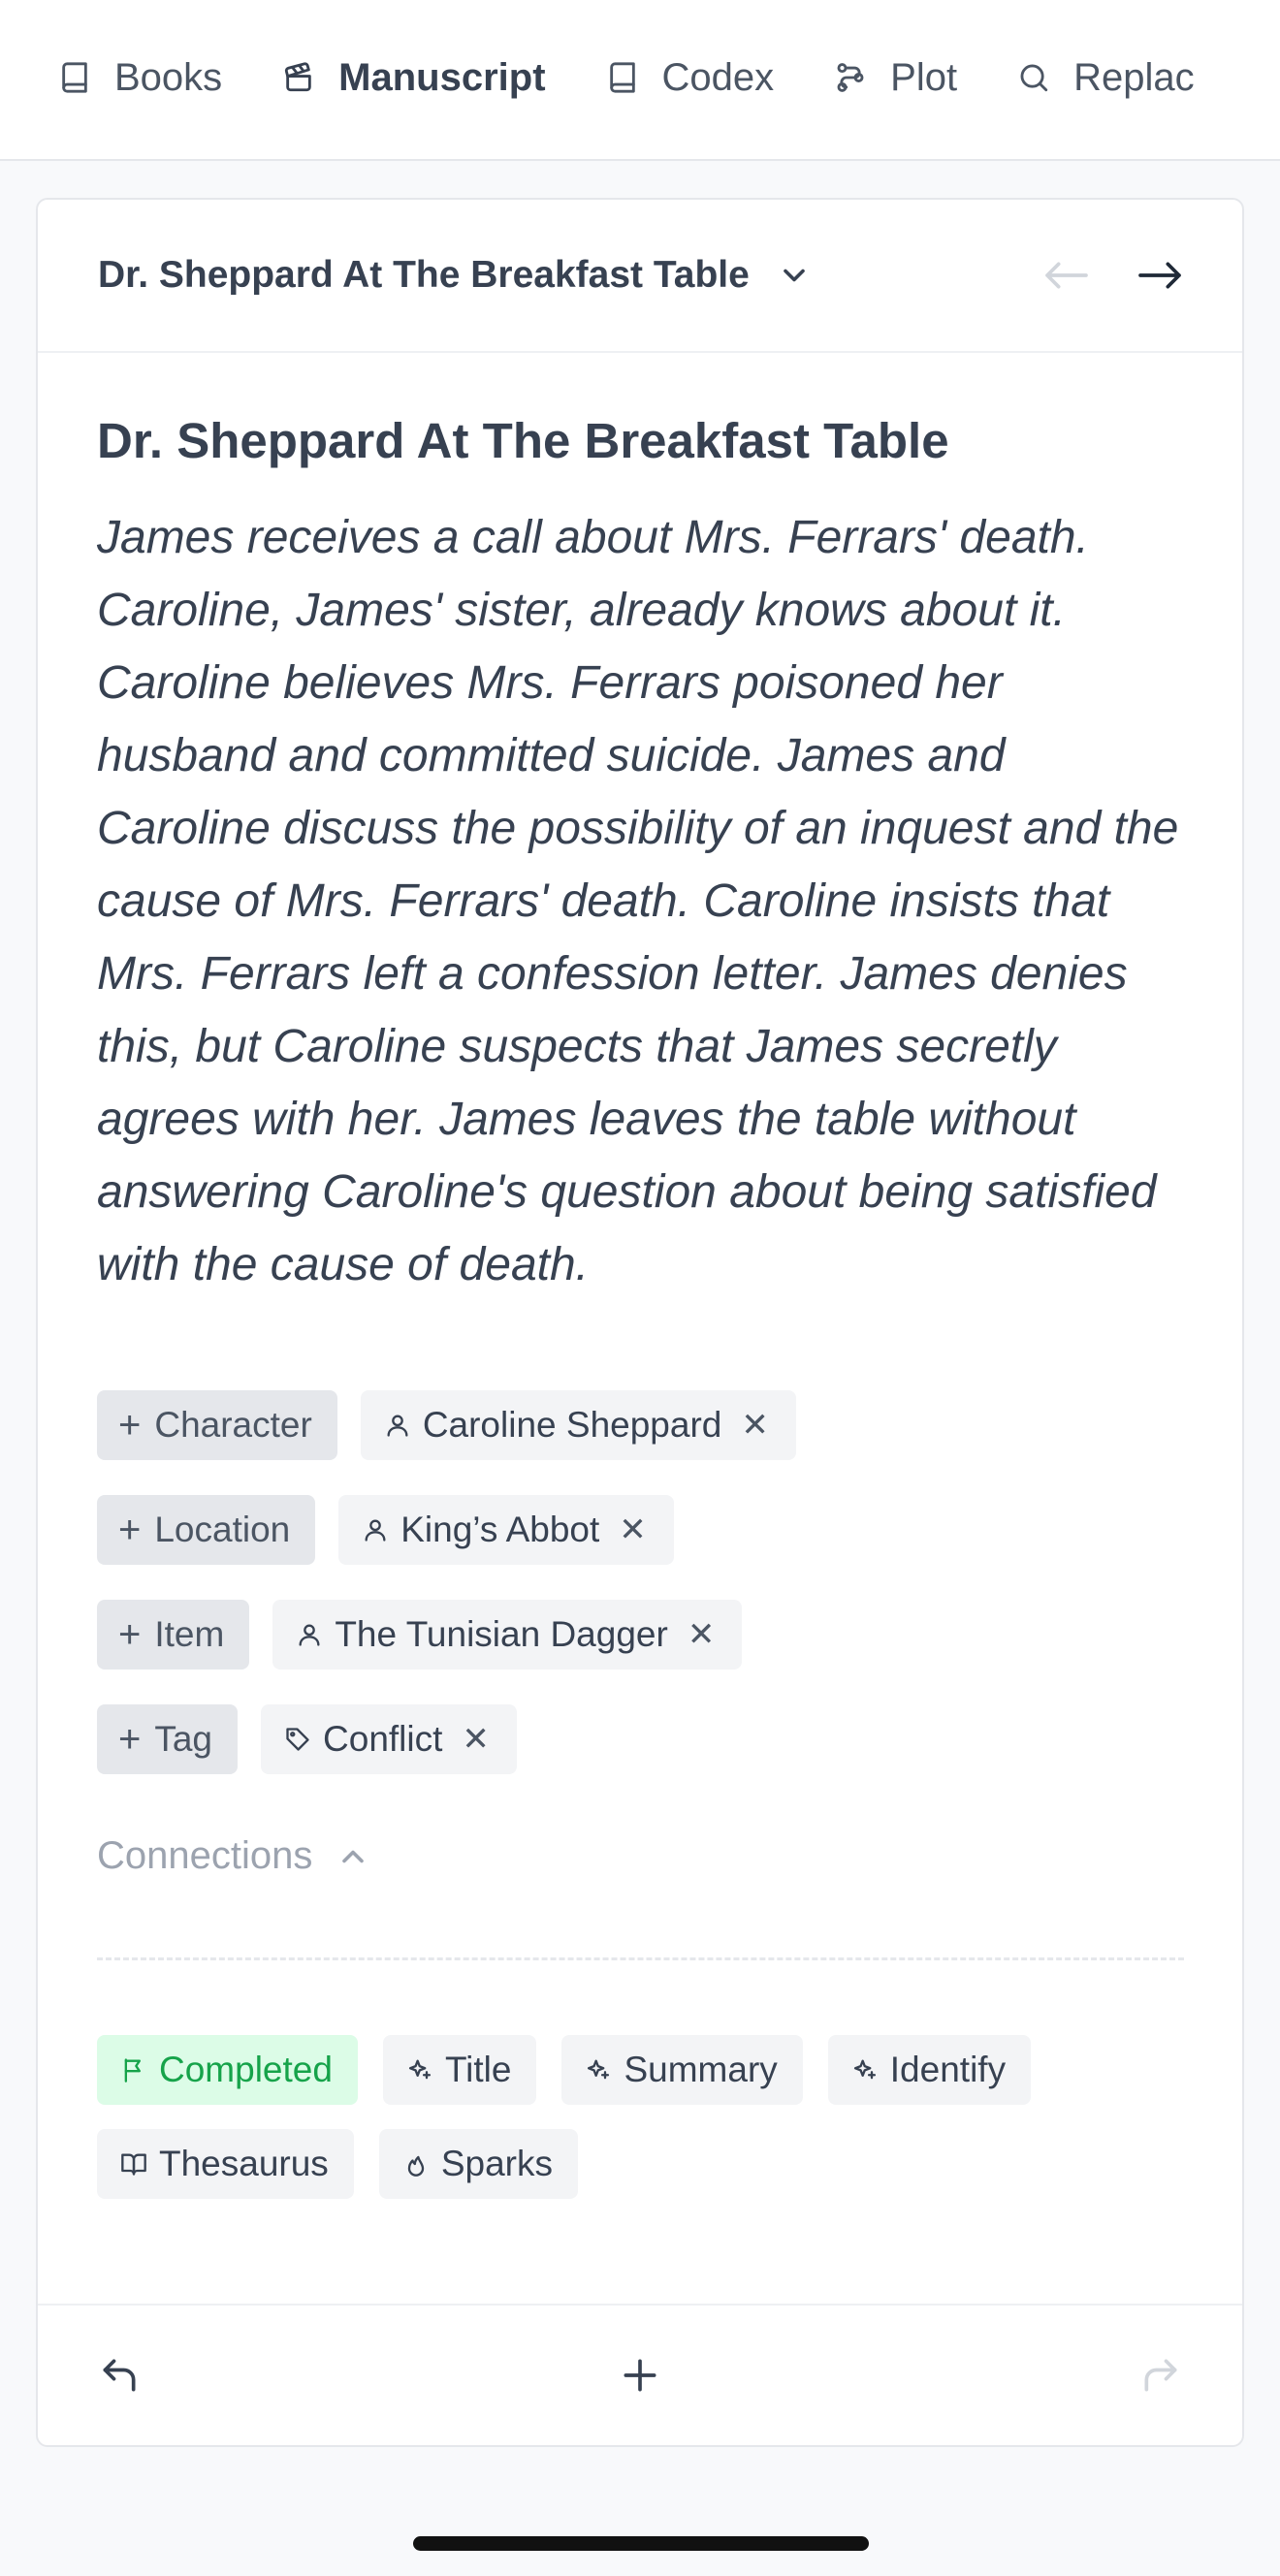  What do you see at coordinates (640, 1856) in the screenshot?
I see `connections-toggle: Connections` at bounding box center [640, 1856].